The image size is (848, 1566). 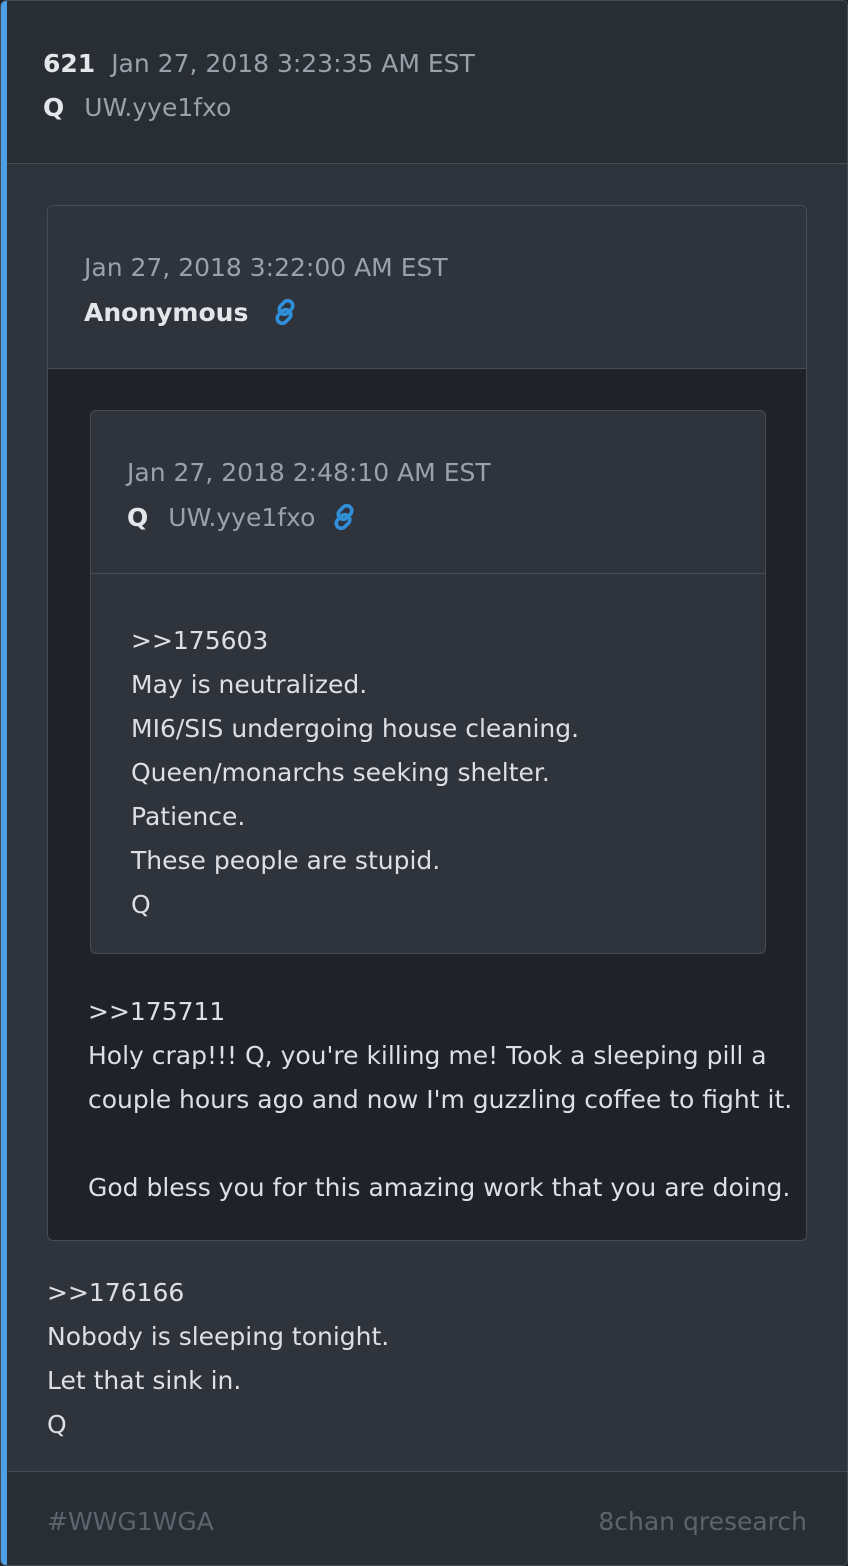 I want to click on post-line: Q, so click(x=57, y=1424).